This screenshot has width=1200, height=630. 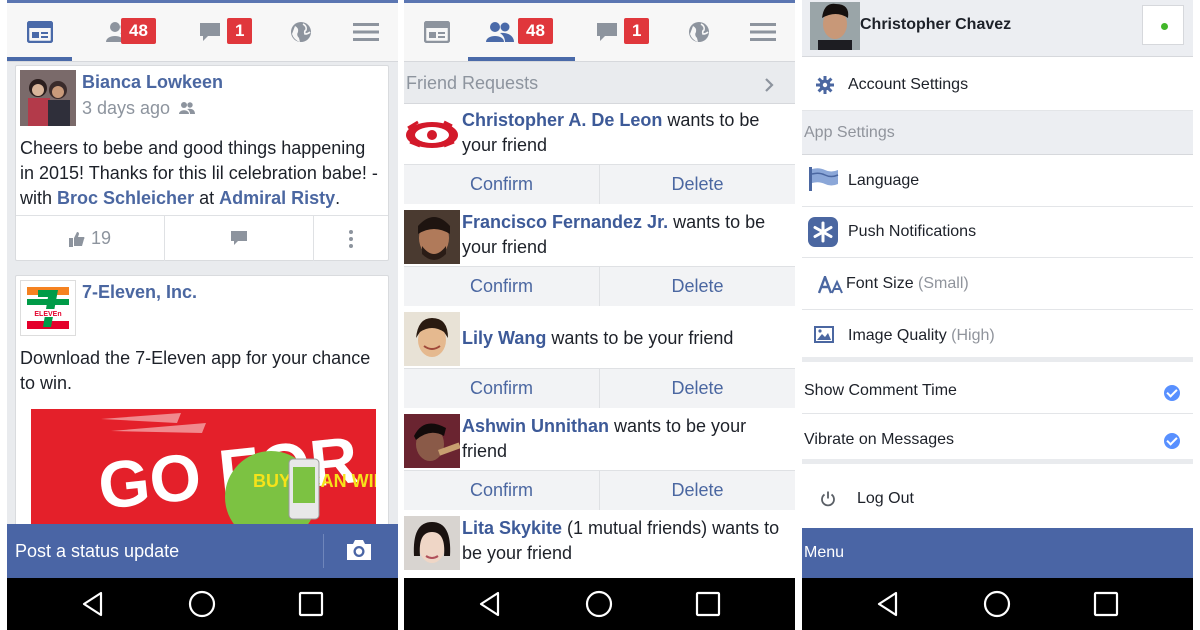 I want to click on vibrate-on-messages-label: Vibrate on Messages, so click(x=879, y=439).